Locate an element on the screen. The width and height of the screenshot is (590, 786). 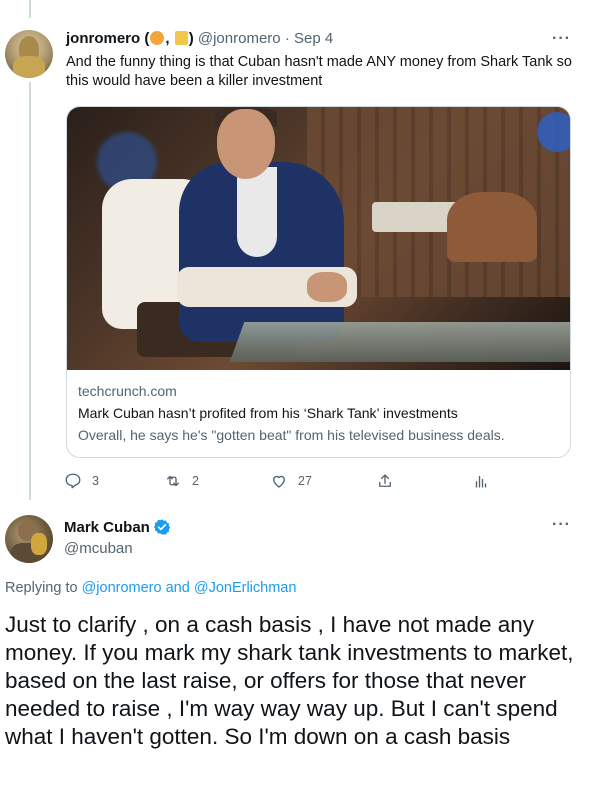
replying-to: Replying to @jonromero and @JonErlichman is located at coordinates (151, 588).